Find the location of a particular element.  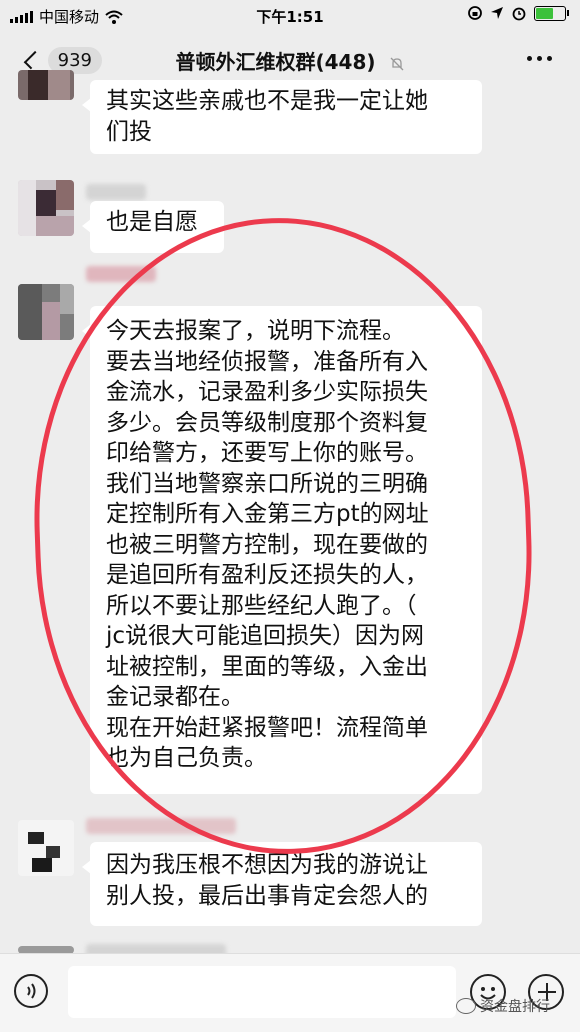

message-line: 金流水，记录盈利多少实际损失 is located at coordinates (267, 392).